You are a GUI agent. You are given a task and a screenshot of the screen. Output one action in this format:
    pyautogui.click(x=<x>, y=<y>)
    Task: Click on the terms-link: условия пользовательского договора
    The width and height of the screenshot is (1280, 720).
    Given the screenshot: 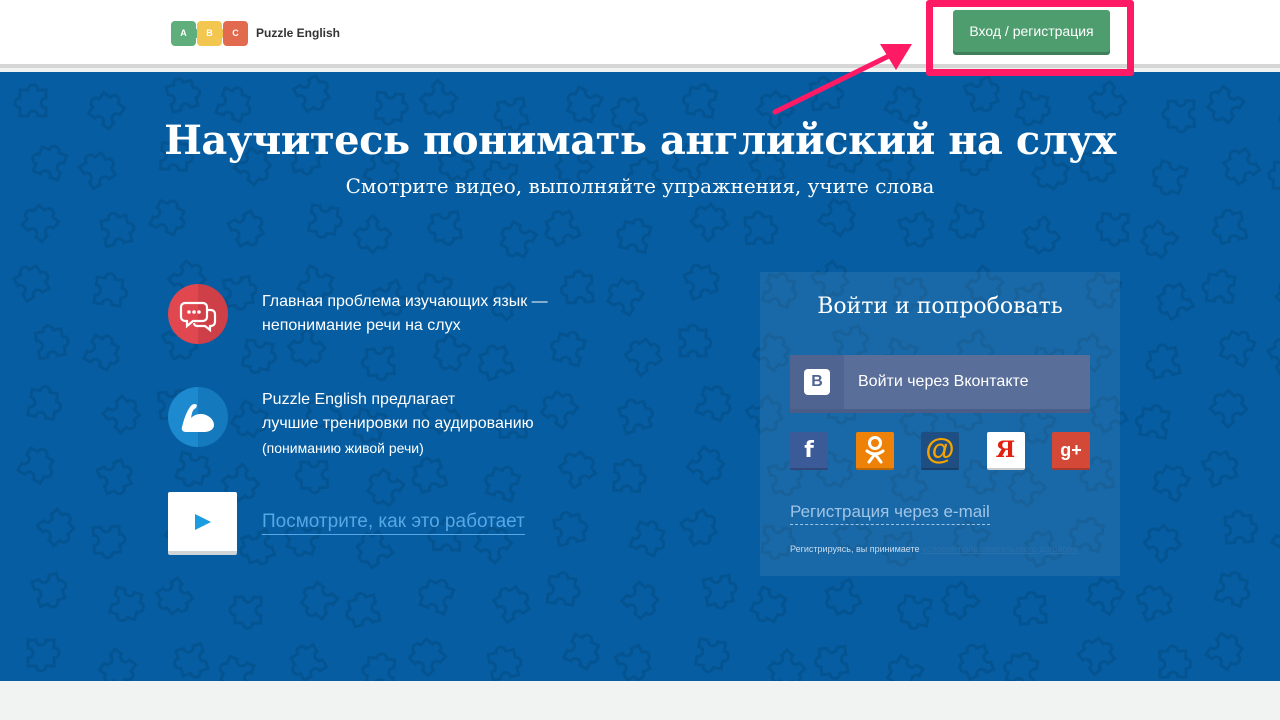 What is the action you would take?
    pyautogui.click(x=999, y=549)
    